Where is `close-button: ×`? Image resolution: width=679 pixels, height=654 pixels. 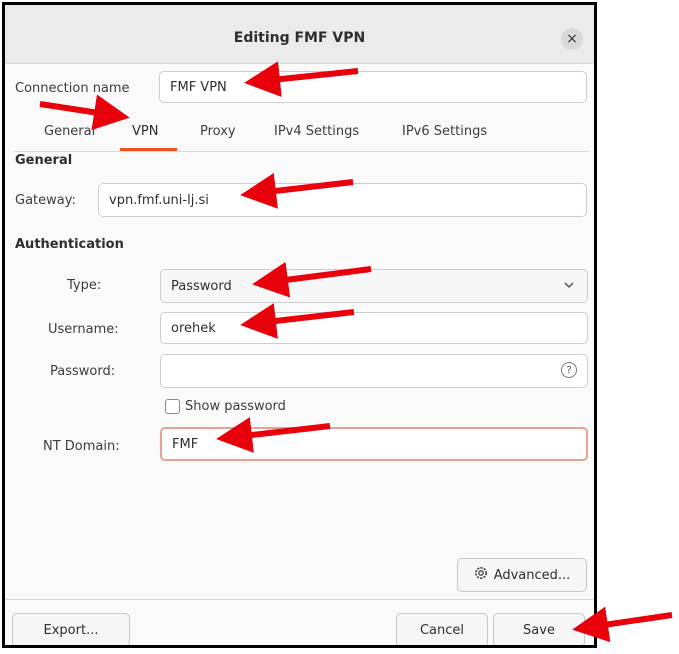
close-button: × is located at coordinates (572, 39).